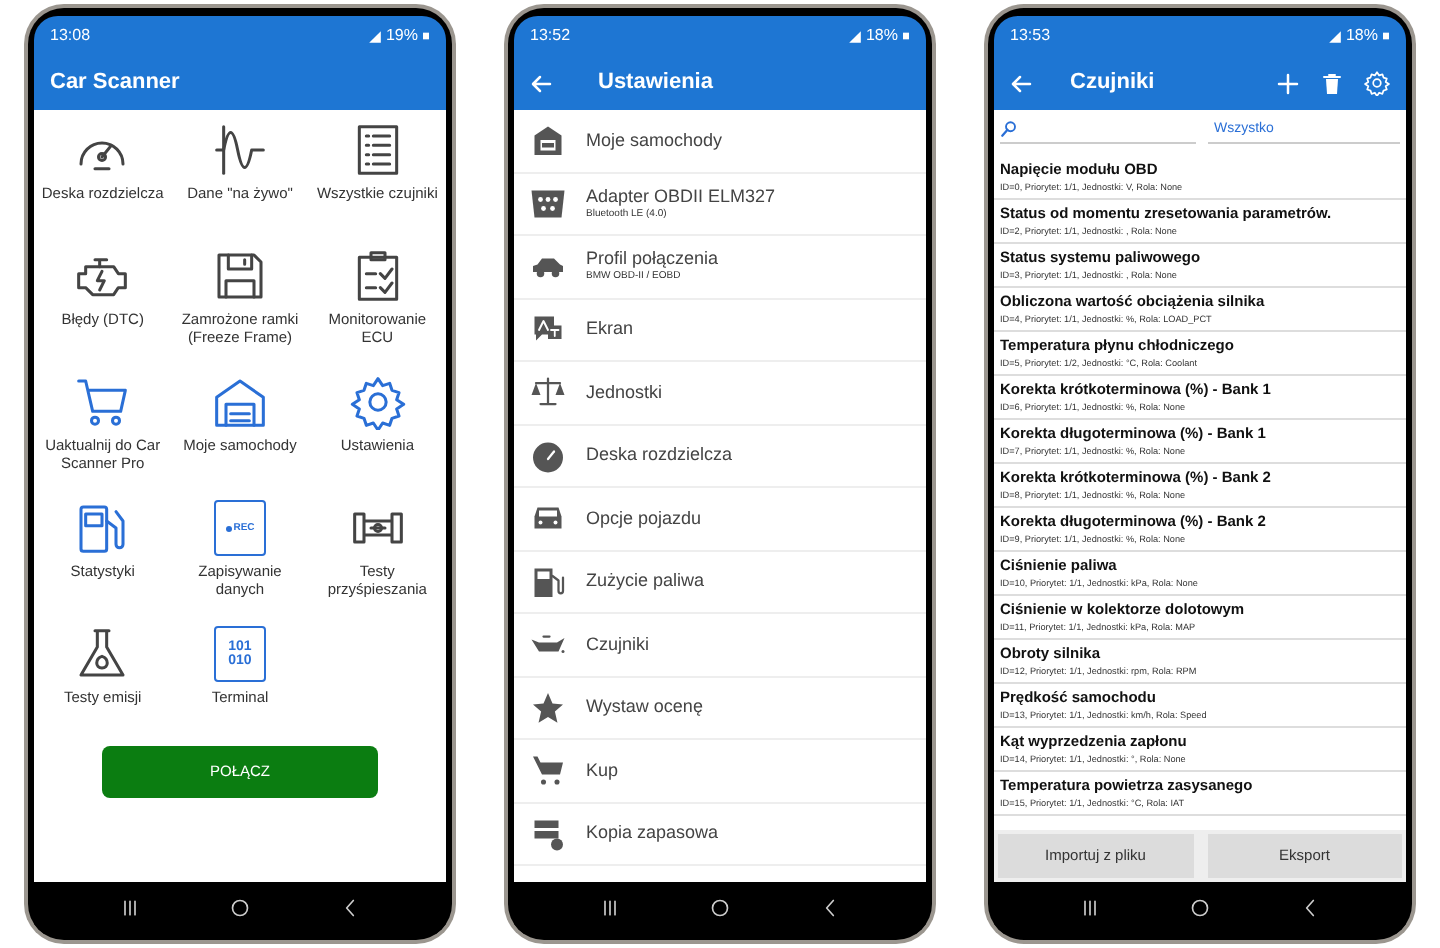  I want to click on add-icon, so click(1288, 83).